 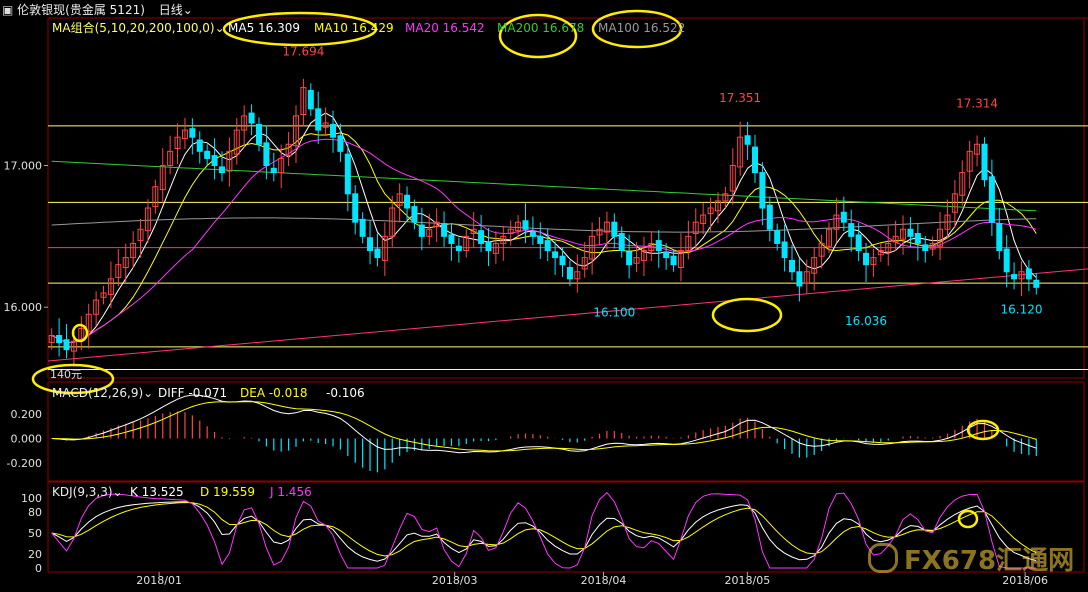 I want to click on price-extreme-label: 16.036, so click(x=866, y=321).